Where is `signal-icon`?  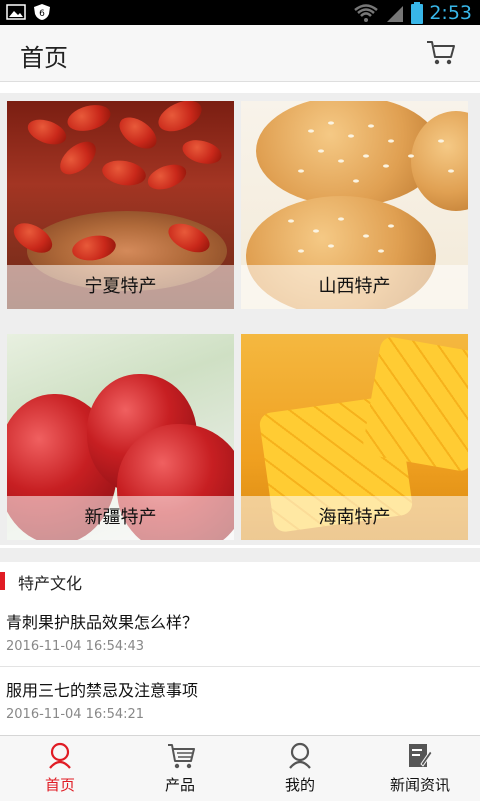 signal-icon is located at coordinates (395, 13).